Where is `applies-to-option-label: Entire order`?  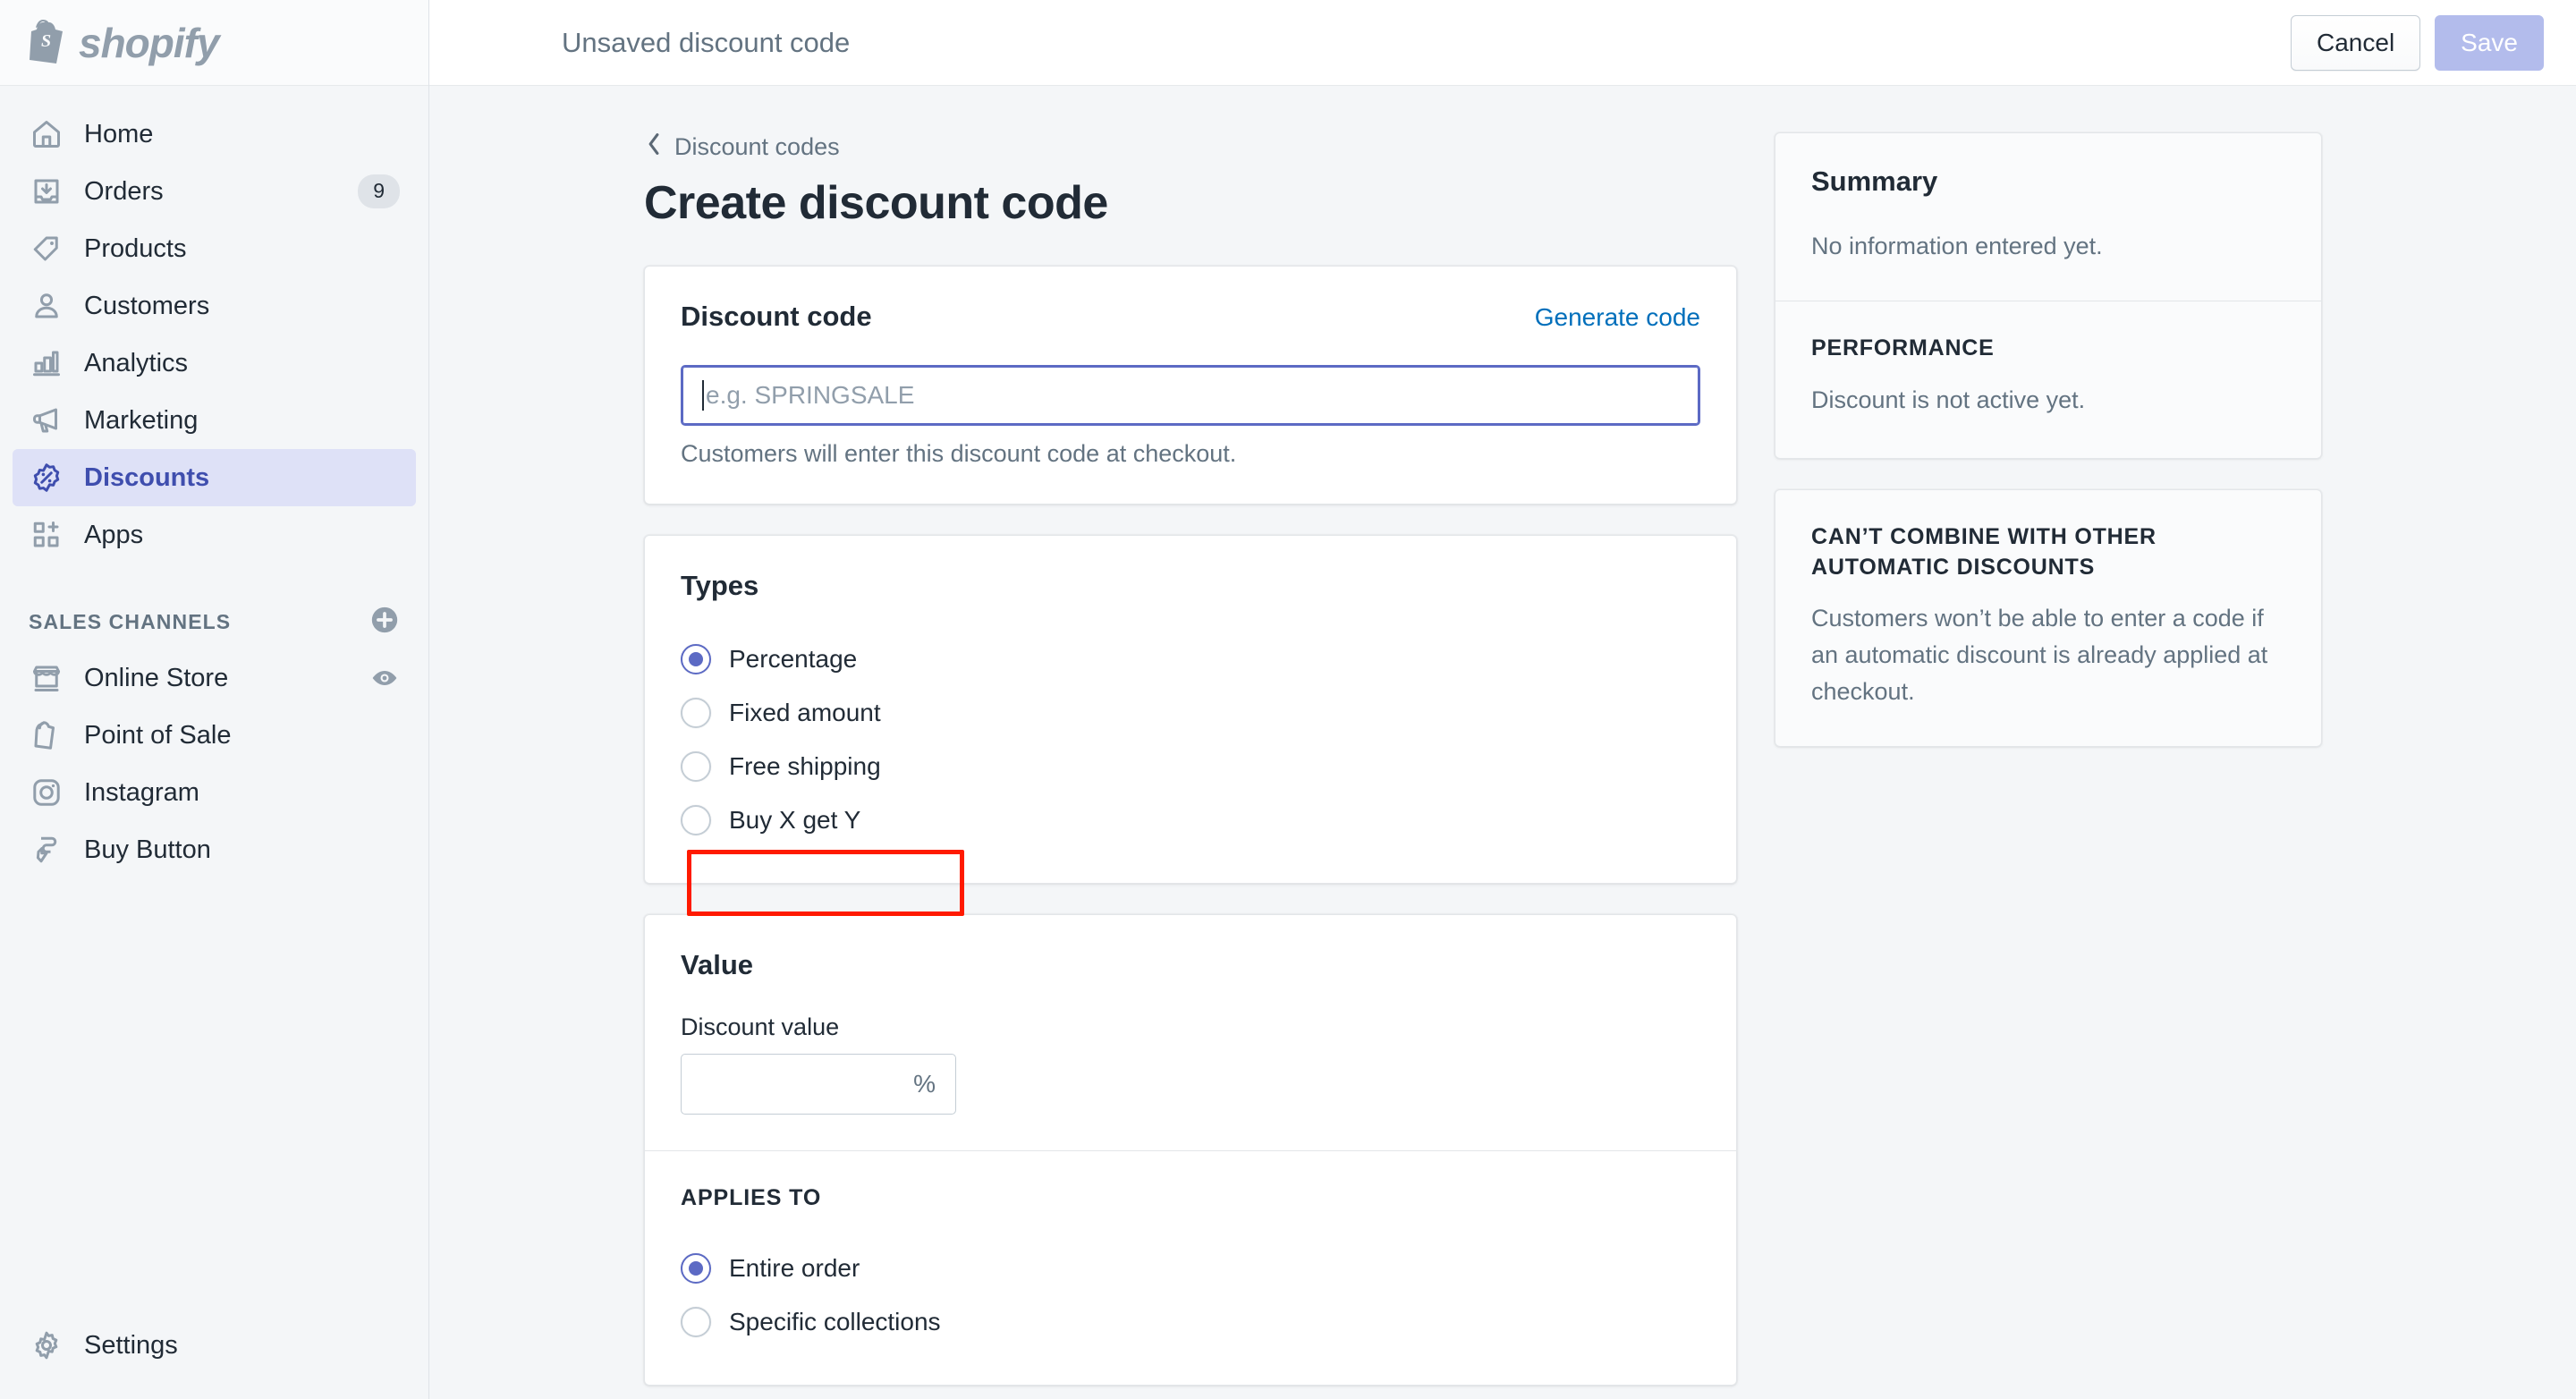
applies-to-option-label: Entire order is located at coordinates (794, 1268).